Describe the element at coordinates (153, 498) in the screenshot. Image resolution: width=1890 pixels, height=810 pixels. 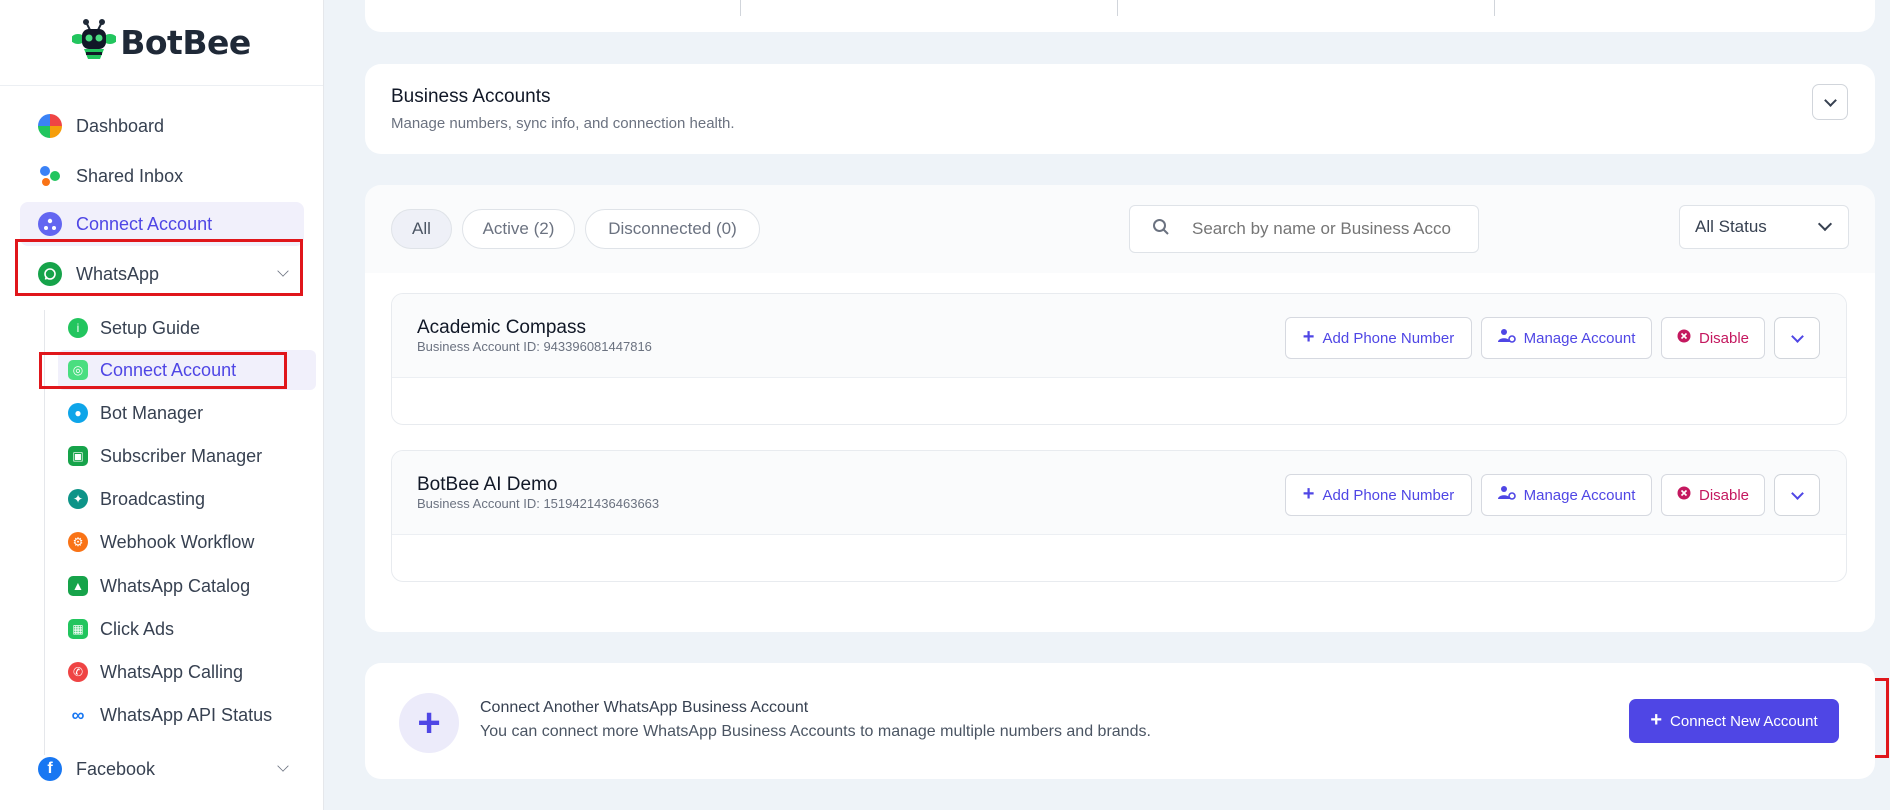
I see `sidebar-subitem-label: Broadcasting` at that location.